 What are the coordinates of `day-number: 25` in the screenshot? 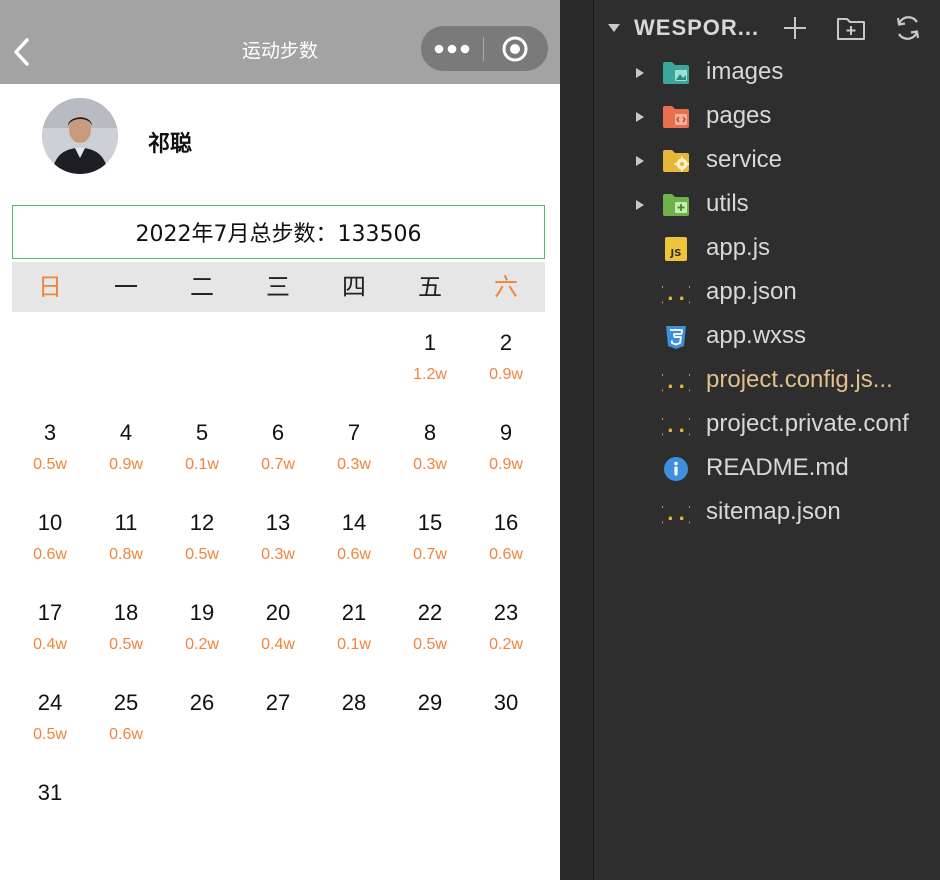 It's located at (126, 702).